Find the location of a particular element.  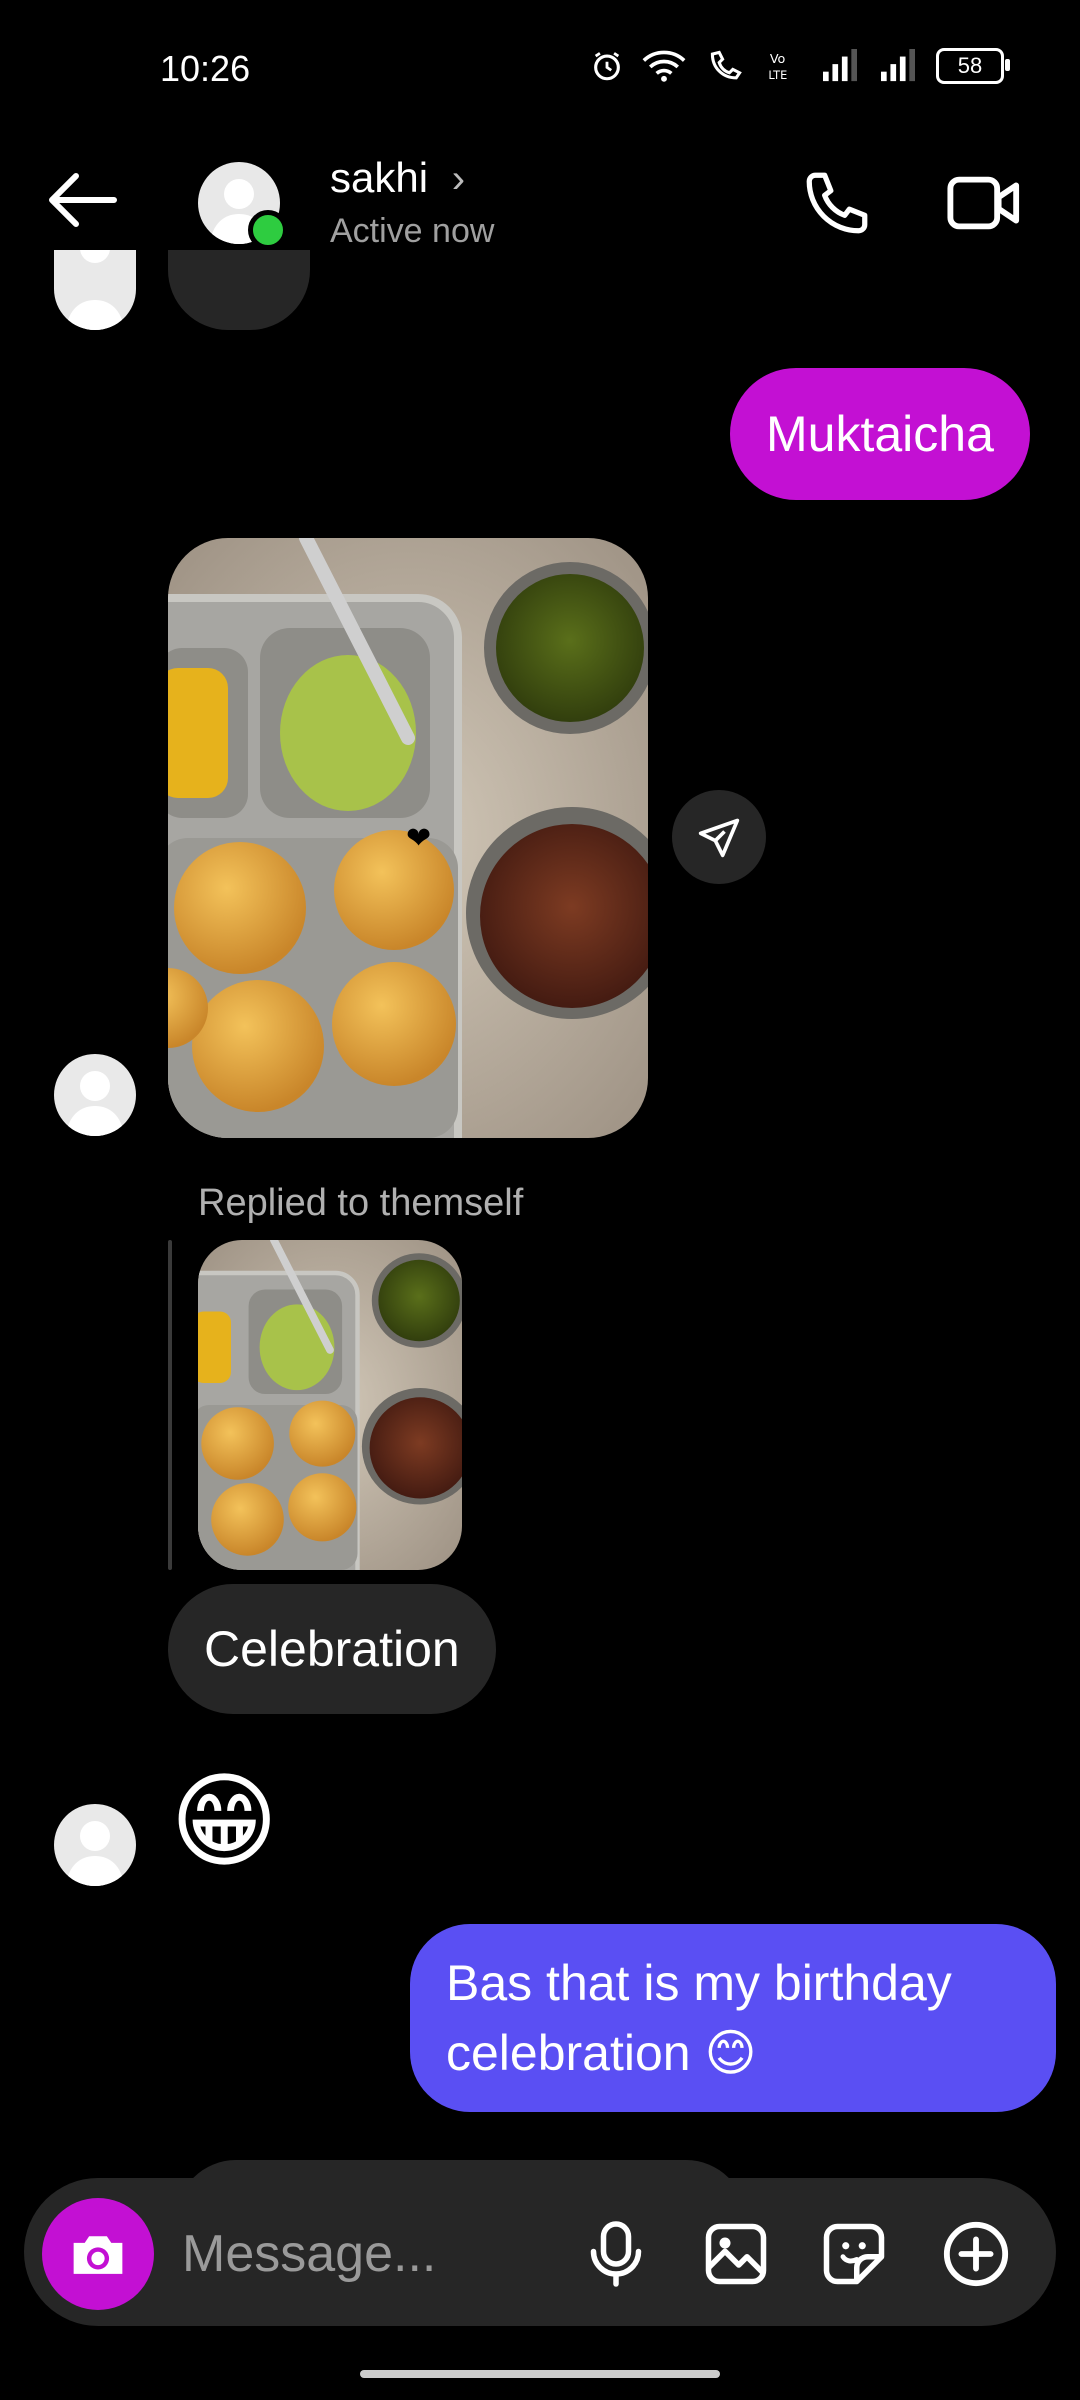

svg-text: Vo is located at coordinates (778, 59).